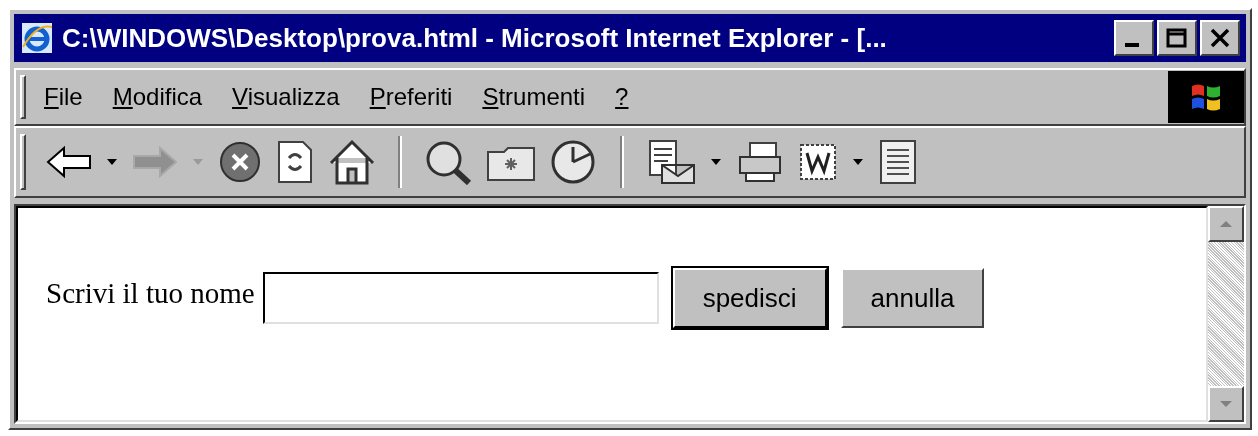  What do you see at coordinates (760, 162) in the screenshot?
I see `printer-icon` at bounding box center [760, 162].